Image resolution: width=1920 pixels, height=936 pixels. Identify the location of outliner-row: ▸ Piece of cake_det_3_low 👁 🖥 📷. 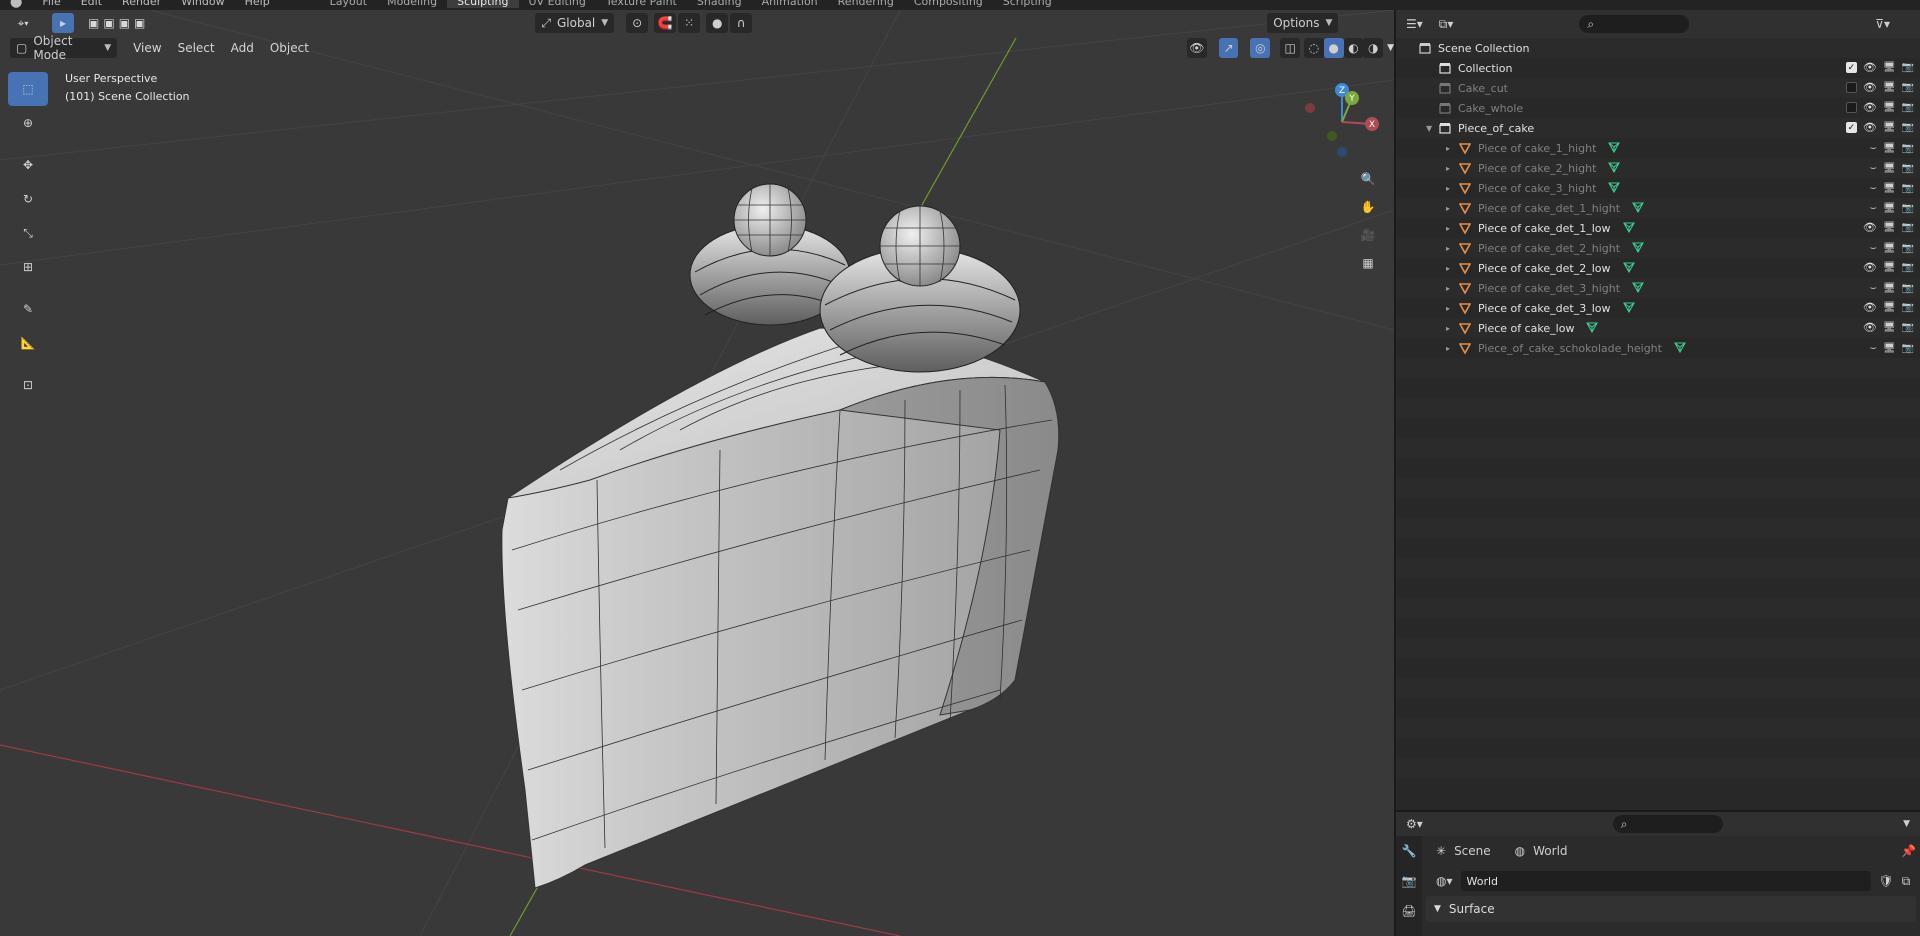
(1658, 308).